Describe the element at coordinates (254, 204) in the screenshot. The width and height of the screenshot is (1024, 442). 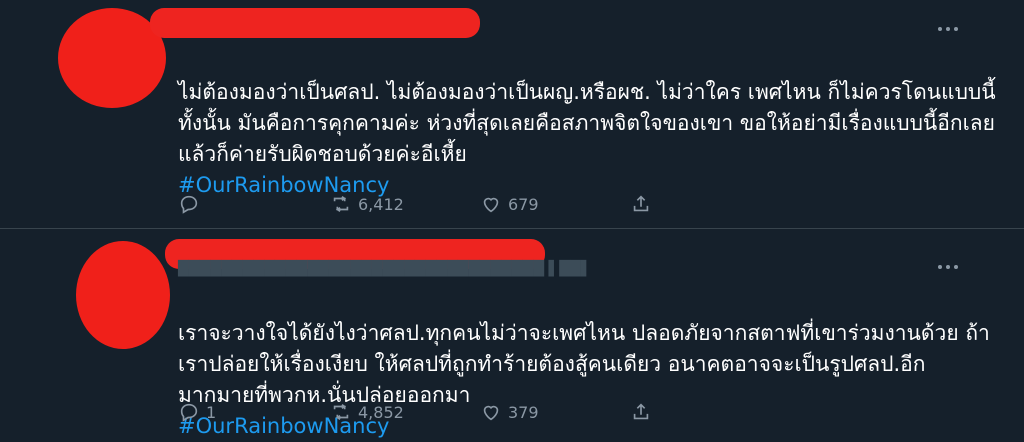
I see `reply-button` at that location.